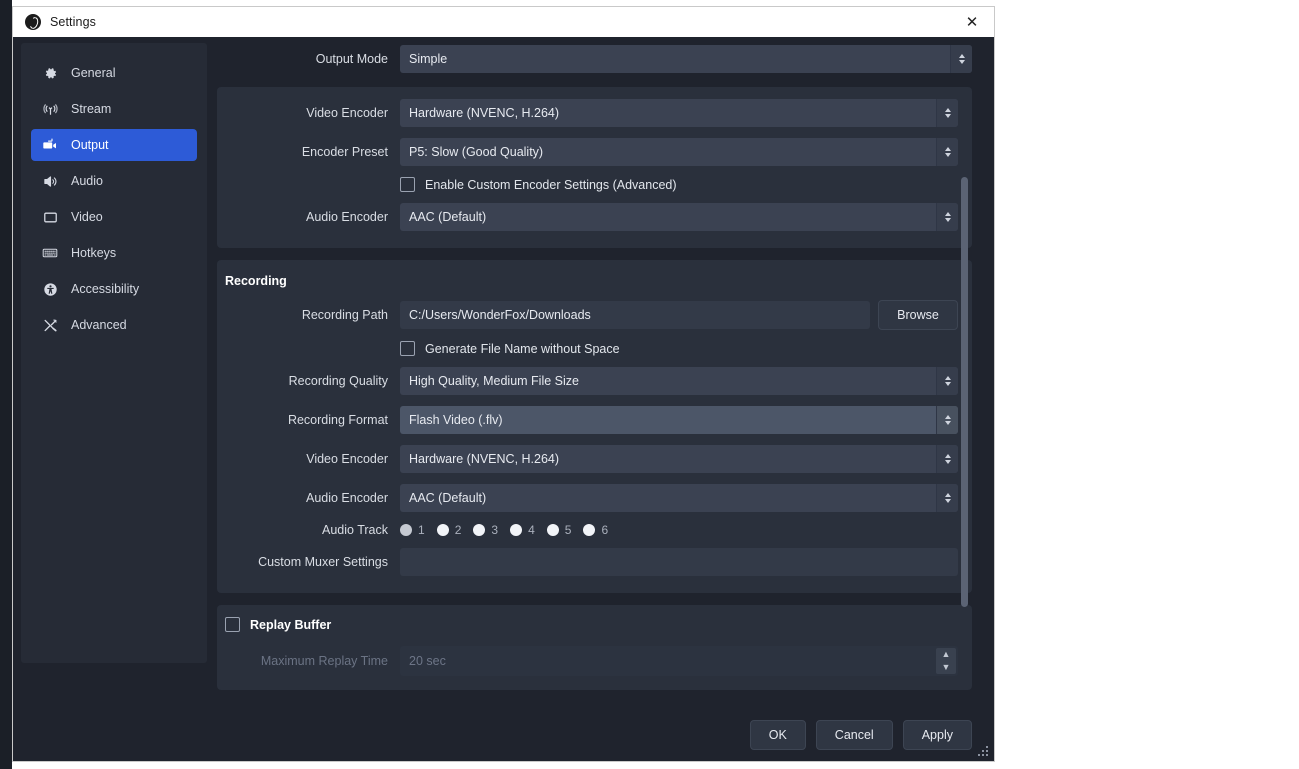  I want to click on output-mode-select: Simple, so click(686, 59).